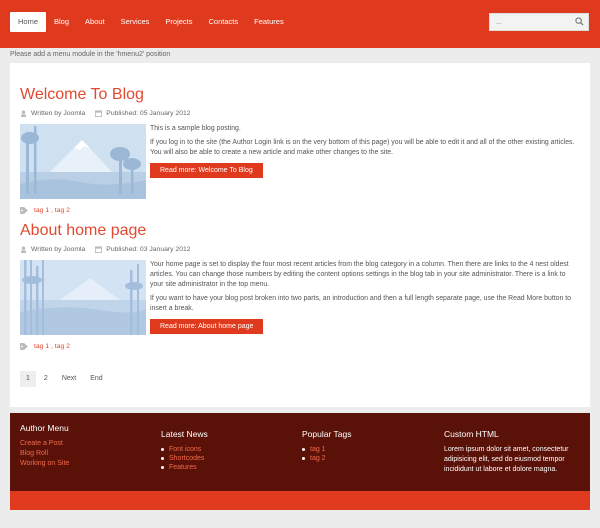 The height and width of the screenshot is (528, 600). I want to click on page-end: End, so click(96, 379).